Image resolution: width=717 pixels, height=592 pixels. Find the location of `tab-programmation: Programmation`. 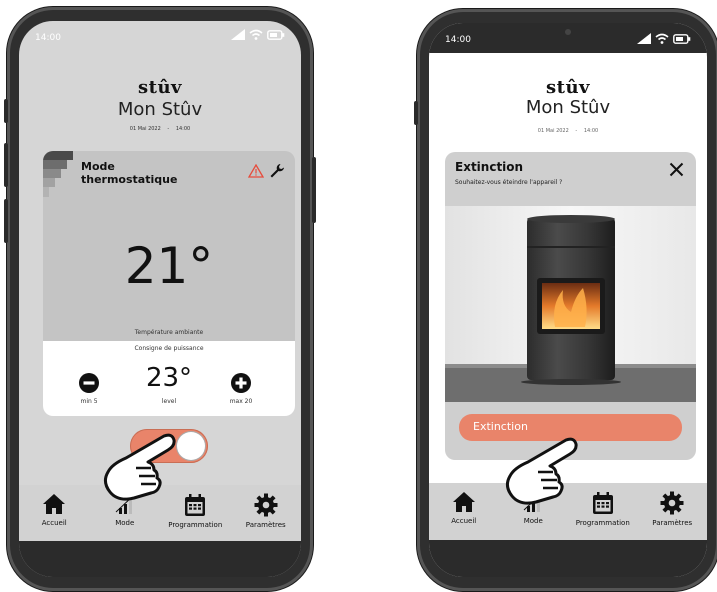

tab-programmation: Programmation is located at coordinates (603, 509).